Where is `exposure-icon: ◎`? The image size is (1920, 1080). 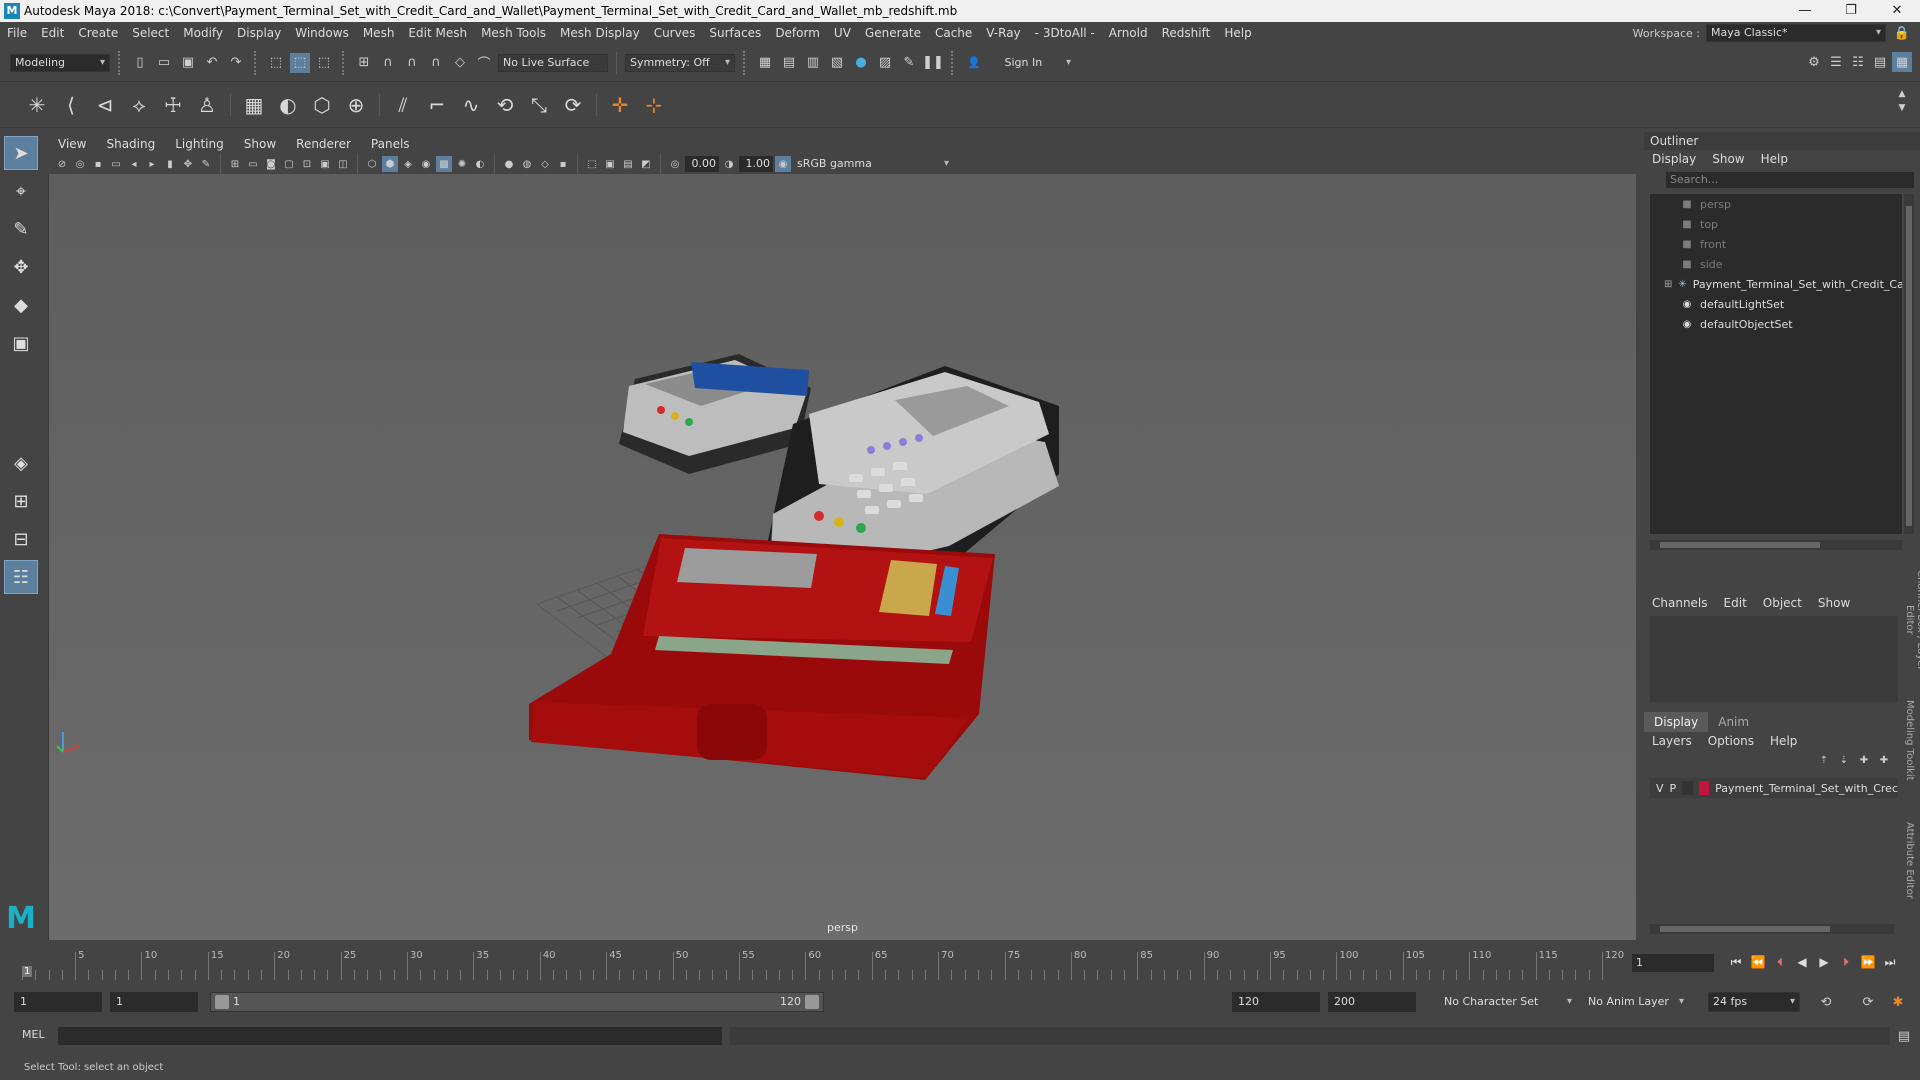
exposure-icon: ◎ is located at coordinates (675, 164).